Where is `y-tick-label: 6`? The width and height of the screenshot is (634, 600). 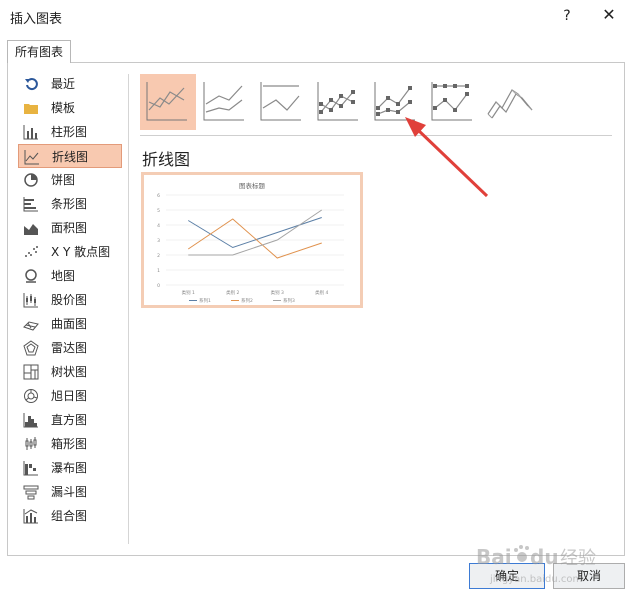 y-tick-label: 6 is located at coordinates (158, 196).